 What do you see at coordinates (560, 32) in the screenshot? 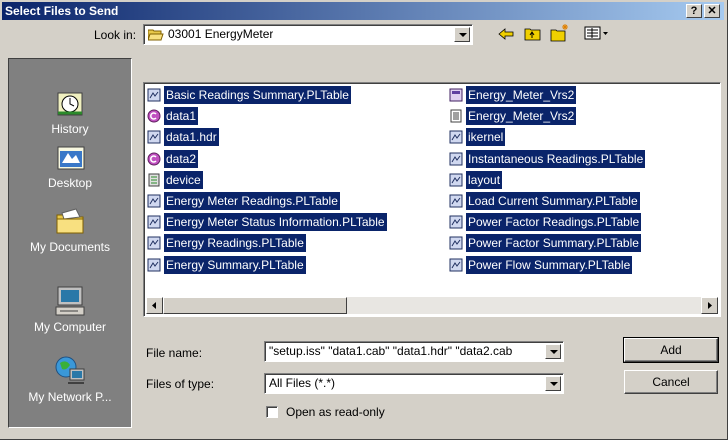
I see `new-folder-icon` at bounding box center [560, 32].